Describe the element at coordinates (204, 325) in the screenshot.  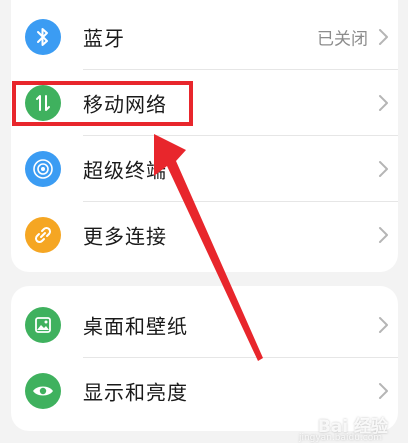
I see `settings-item-wallpaper: 桌面和壁纸` at that location.